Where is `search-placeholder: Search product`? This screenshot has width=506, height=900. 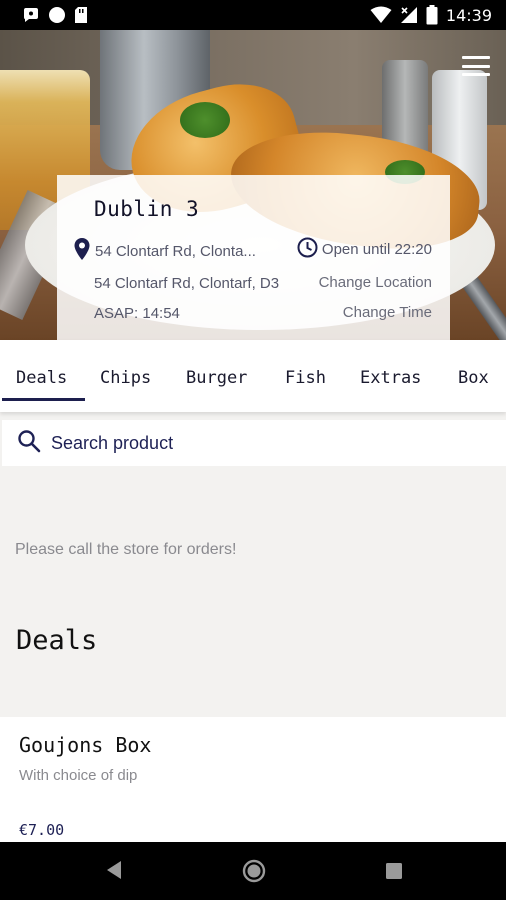 search-placeholder: Search product is located at coordinates (112, 442).